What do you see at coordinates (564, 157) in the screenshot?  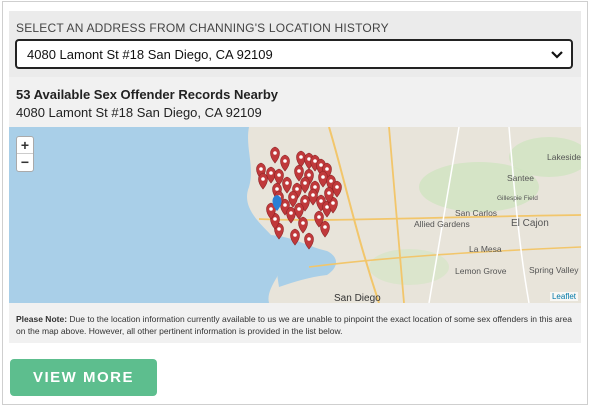 I see `map-label-lakeside: Lakeside` at bounding box center [564, 157].